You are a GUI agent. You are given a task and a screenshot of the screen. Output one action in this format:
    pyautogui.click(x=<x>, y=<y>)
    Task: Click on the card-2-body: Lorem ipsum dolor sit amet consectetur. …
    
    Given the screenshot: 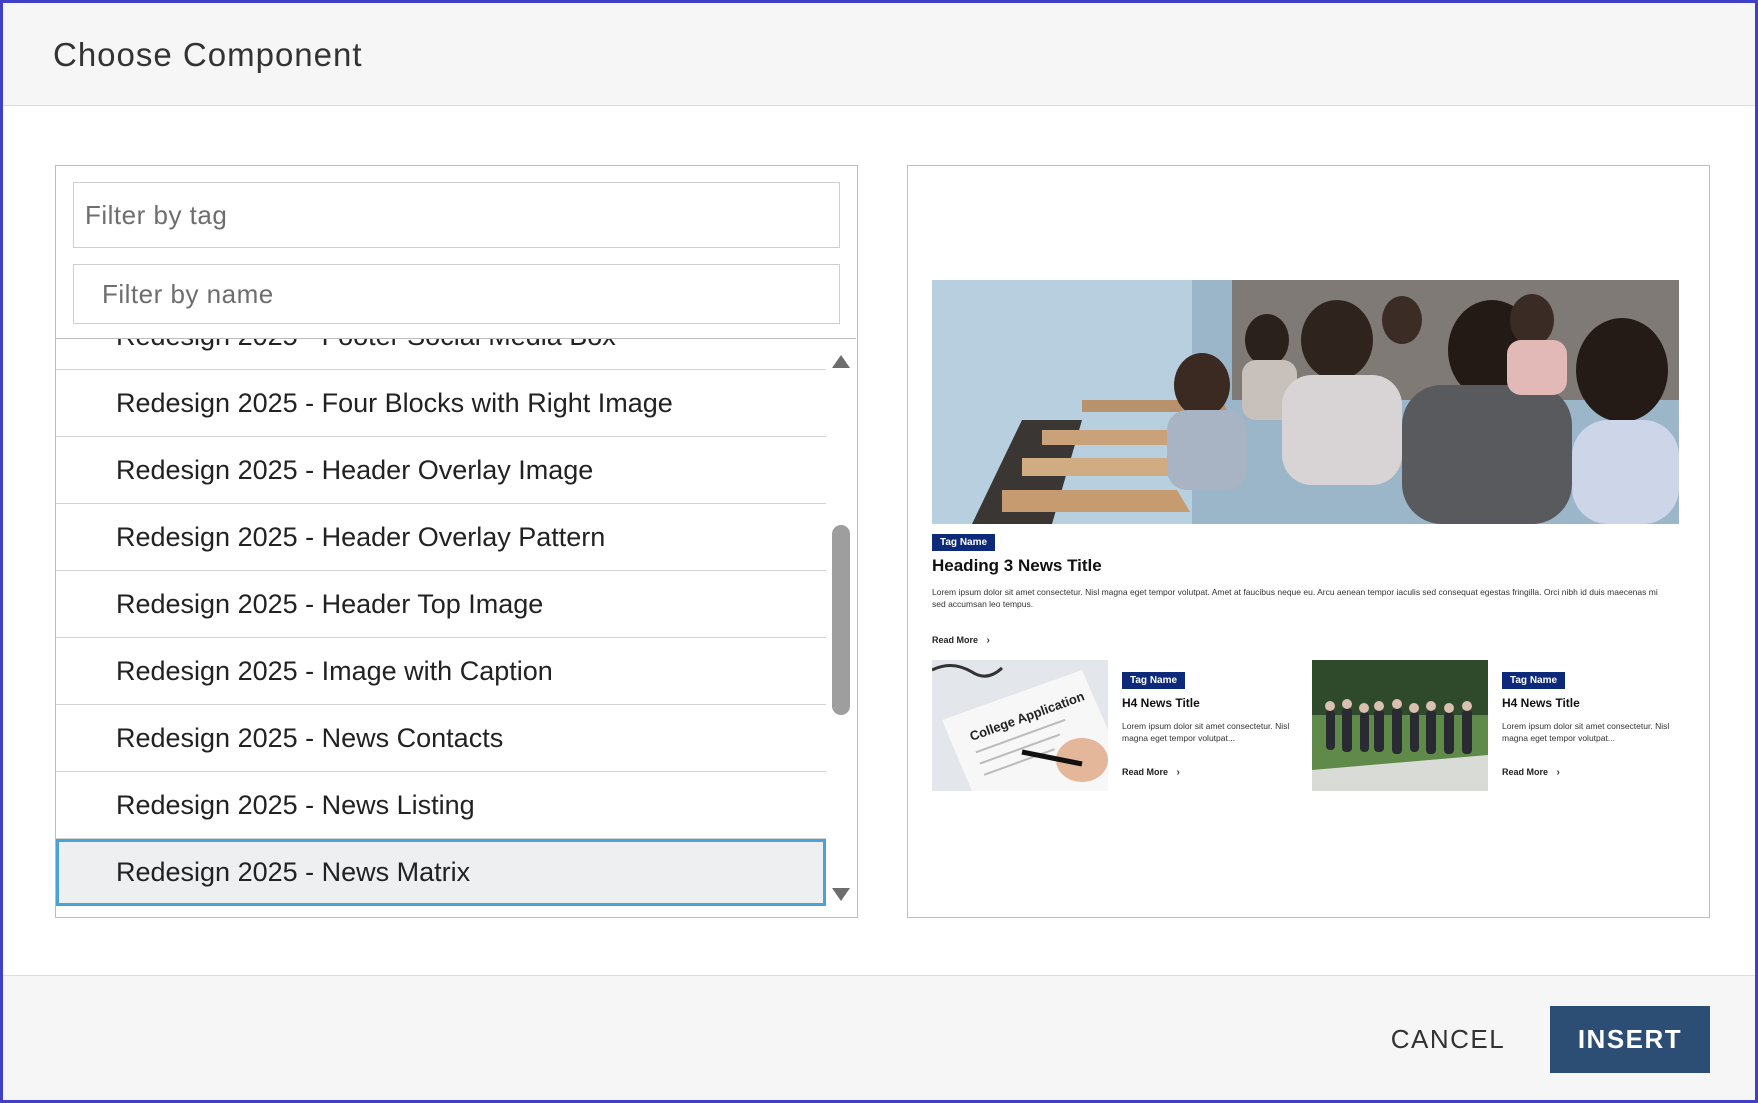 What is the action you would take?
    pyautogui.click(x=1586, y=732)
    